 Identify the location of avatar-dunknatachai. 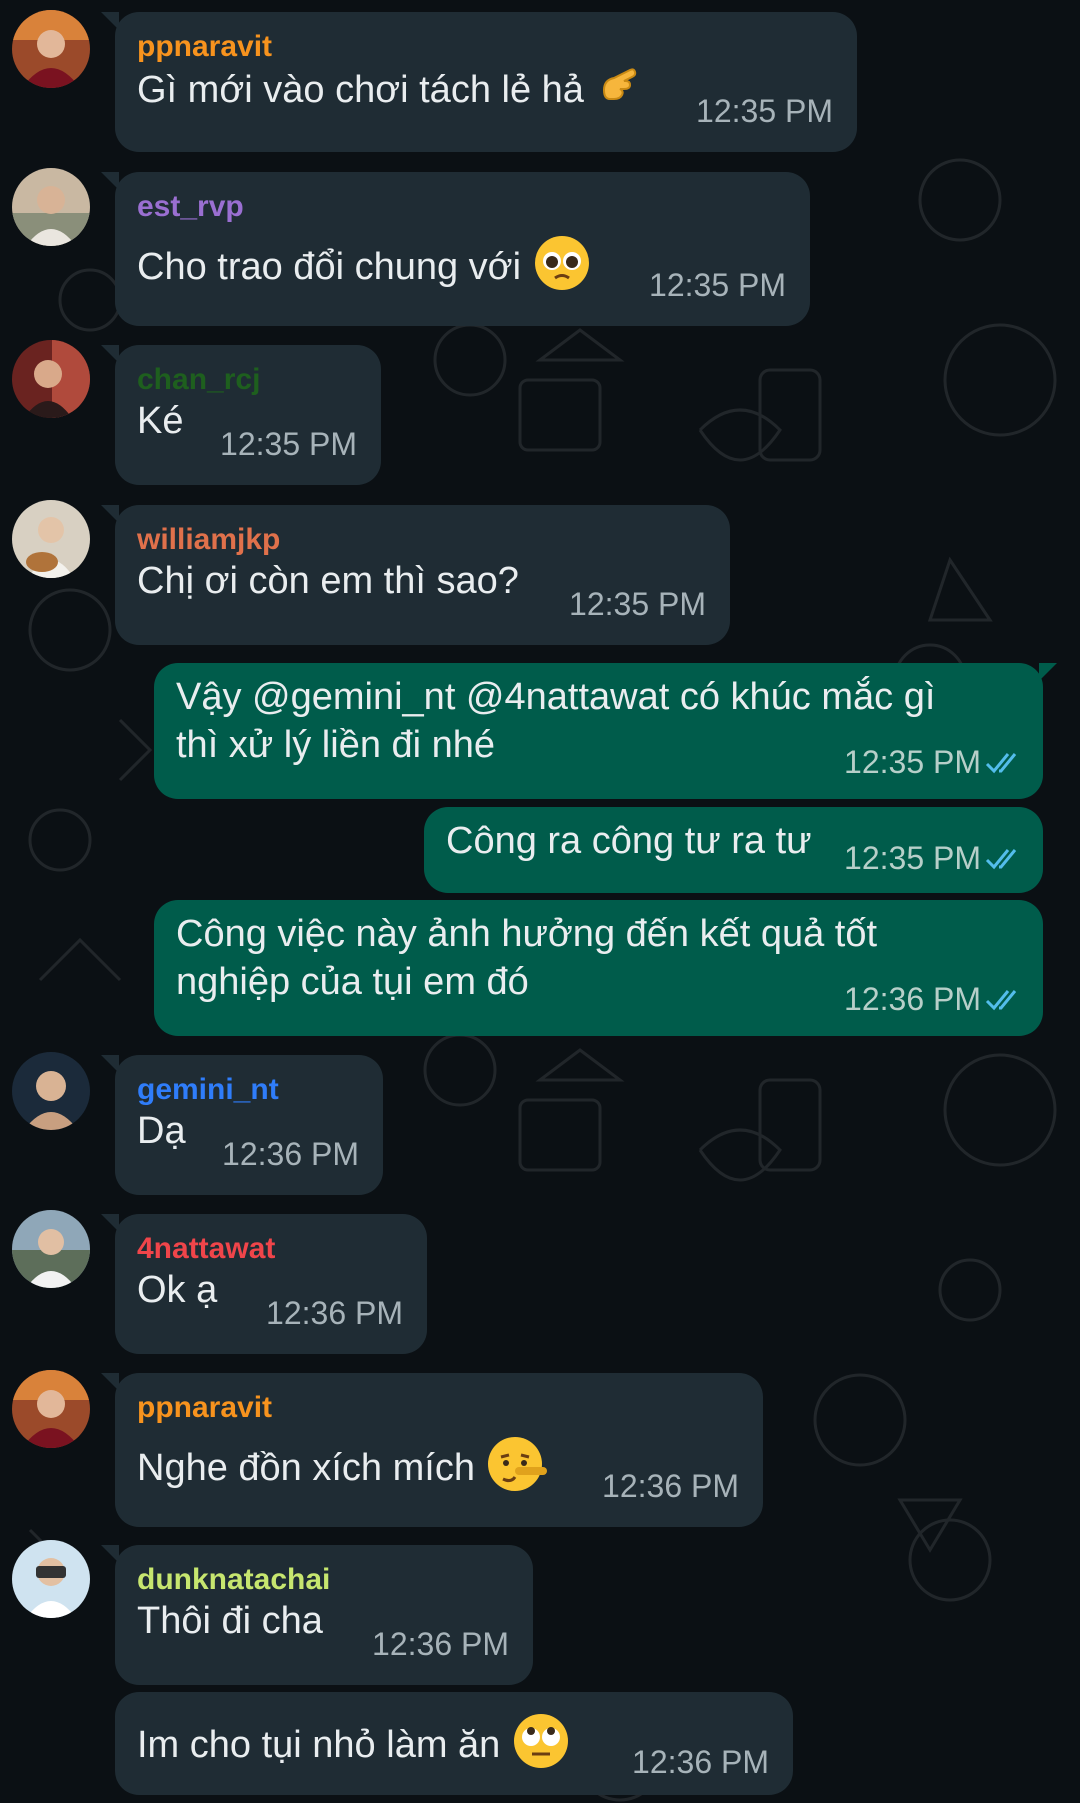
(51, 1579).